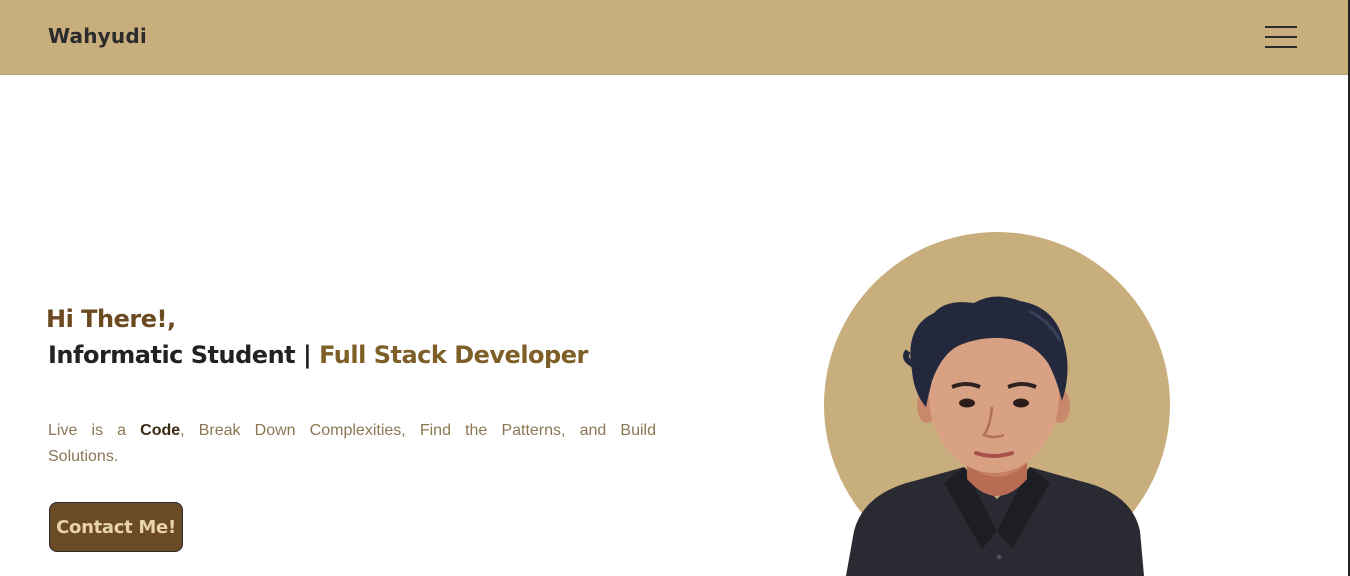 The width and height of the screenshot is (1350, 576). What do you see at coordinates (94, 430) in the screenshot?
I see `tagline-before: Live is a` at bounding box center [94, 430].